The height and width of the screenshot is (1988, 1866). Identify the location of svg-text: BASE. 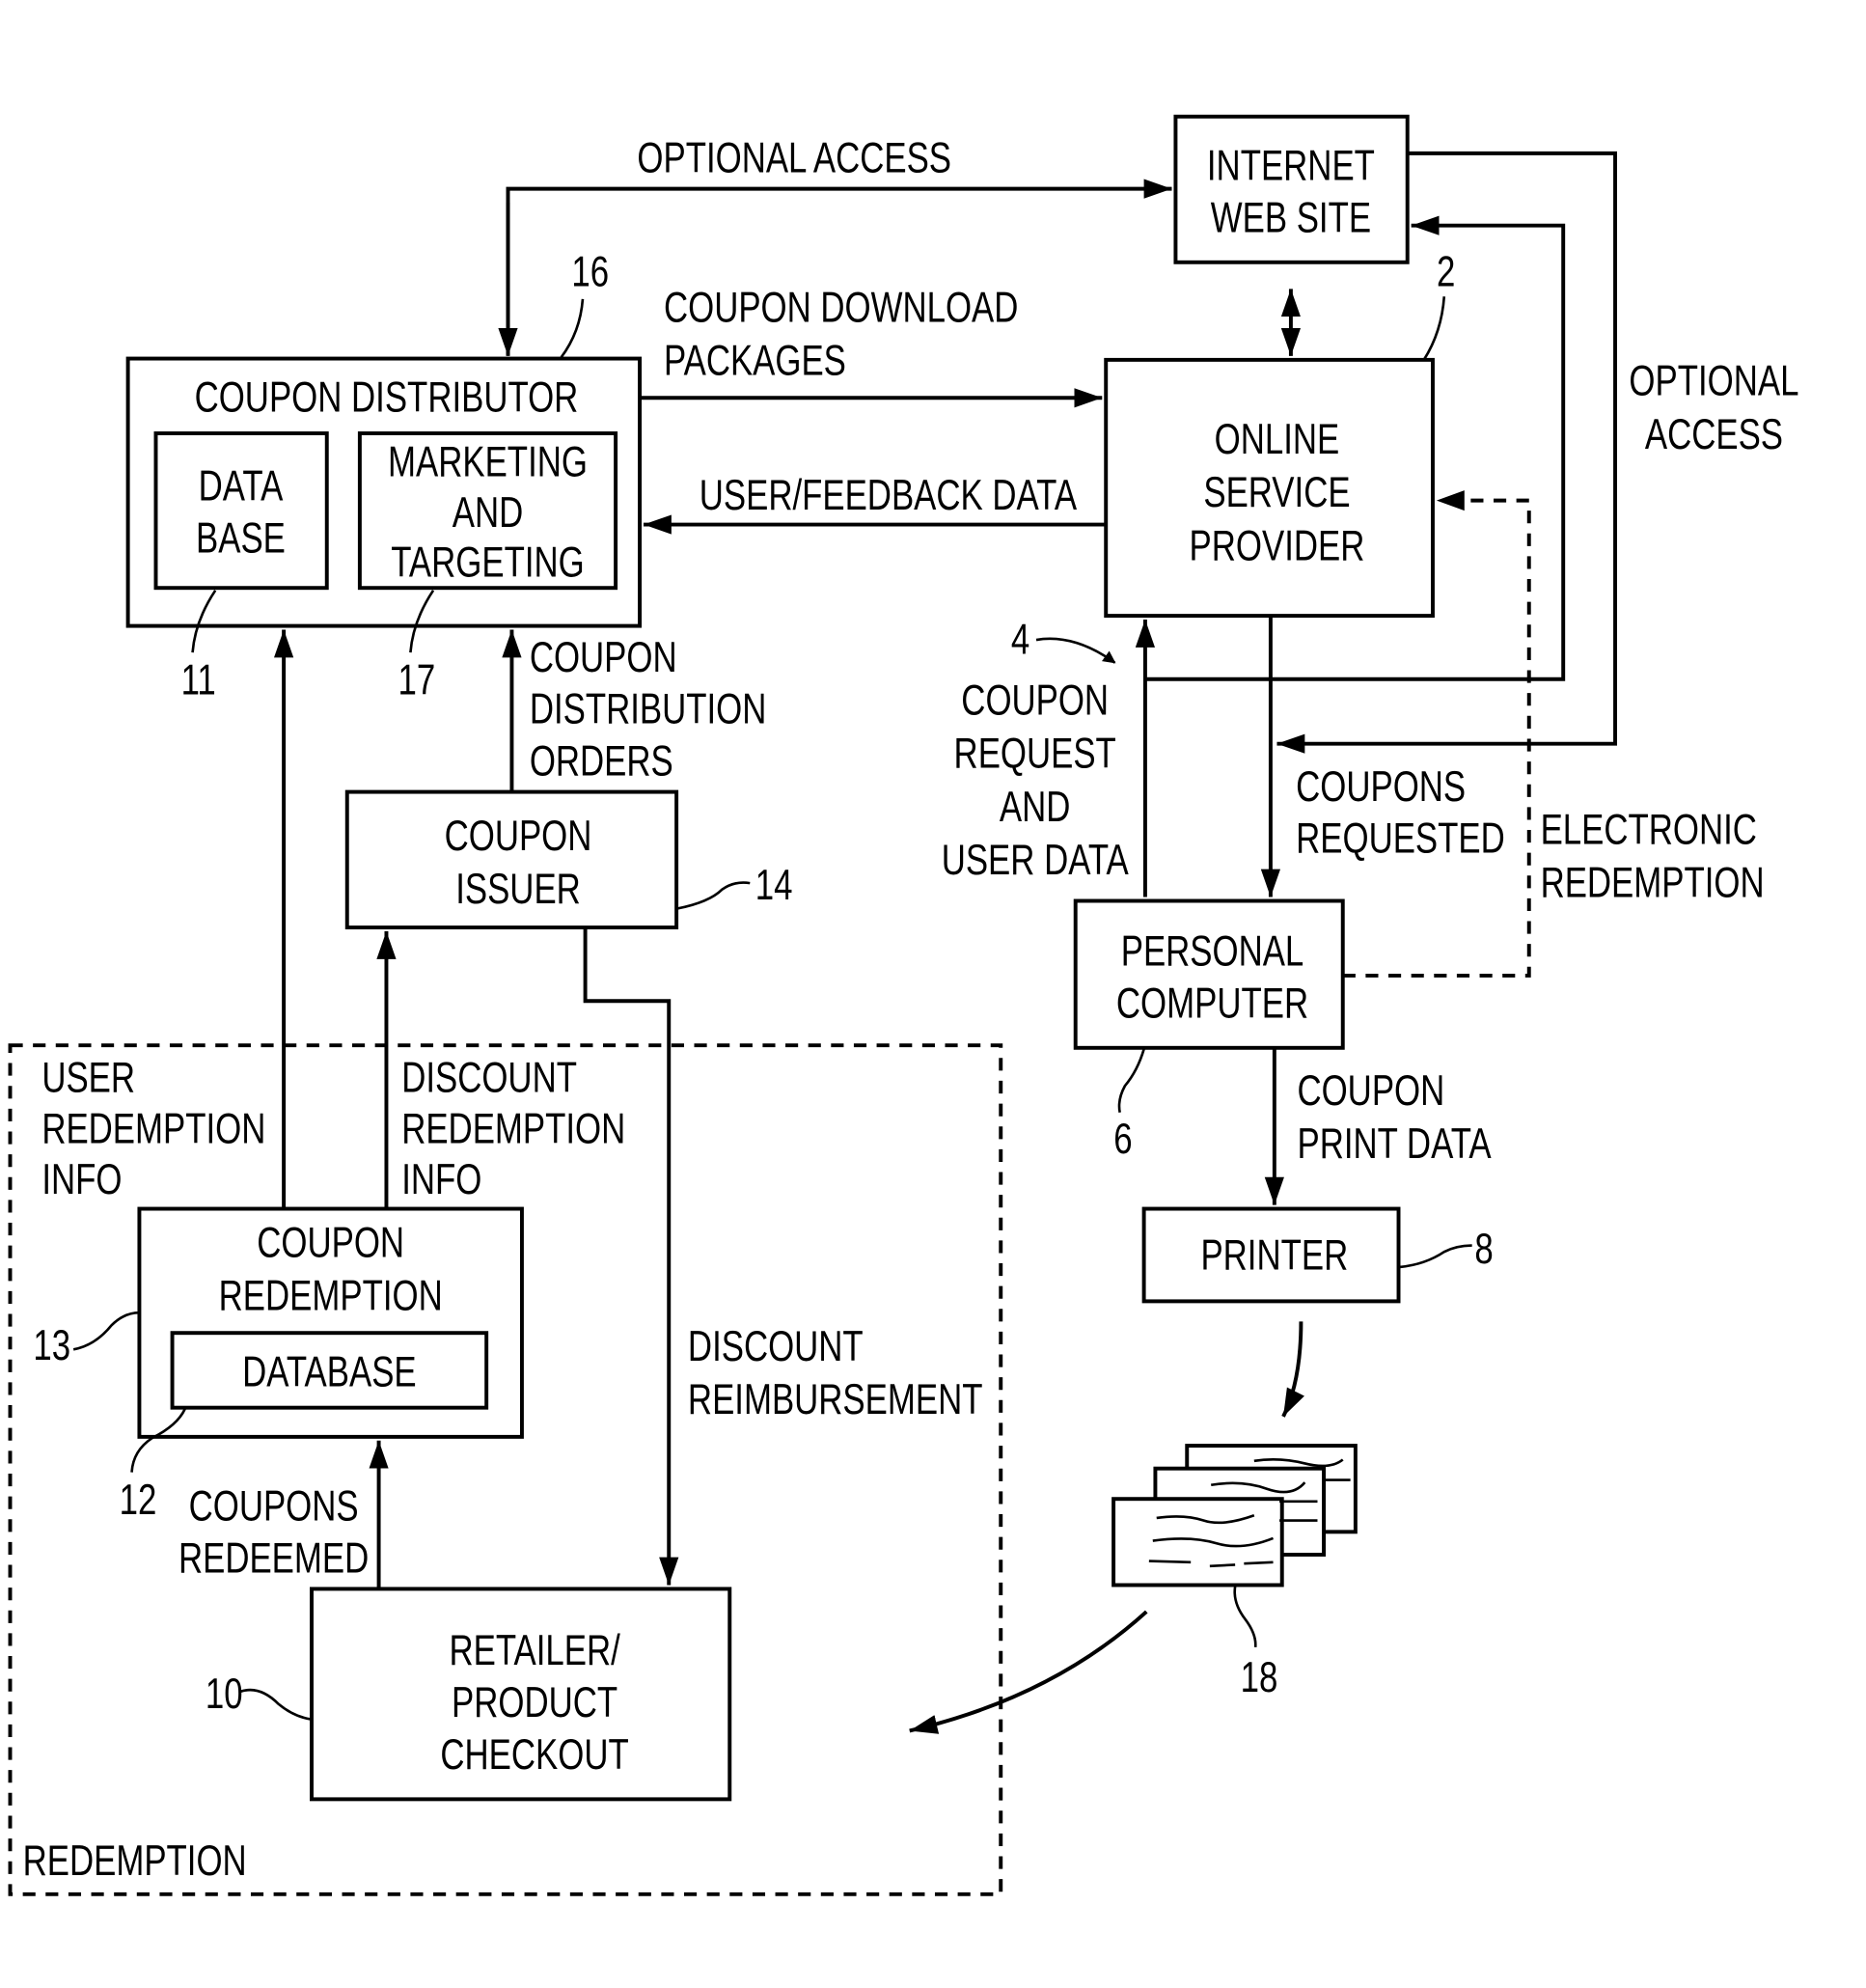
(241, 538).